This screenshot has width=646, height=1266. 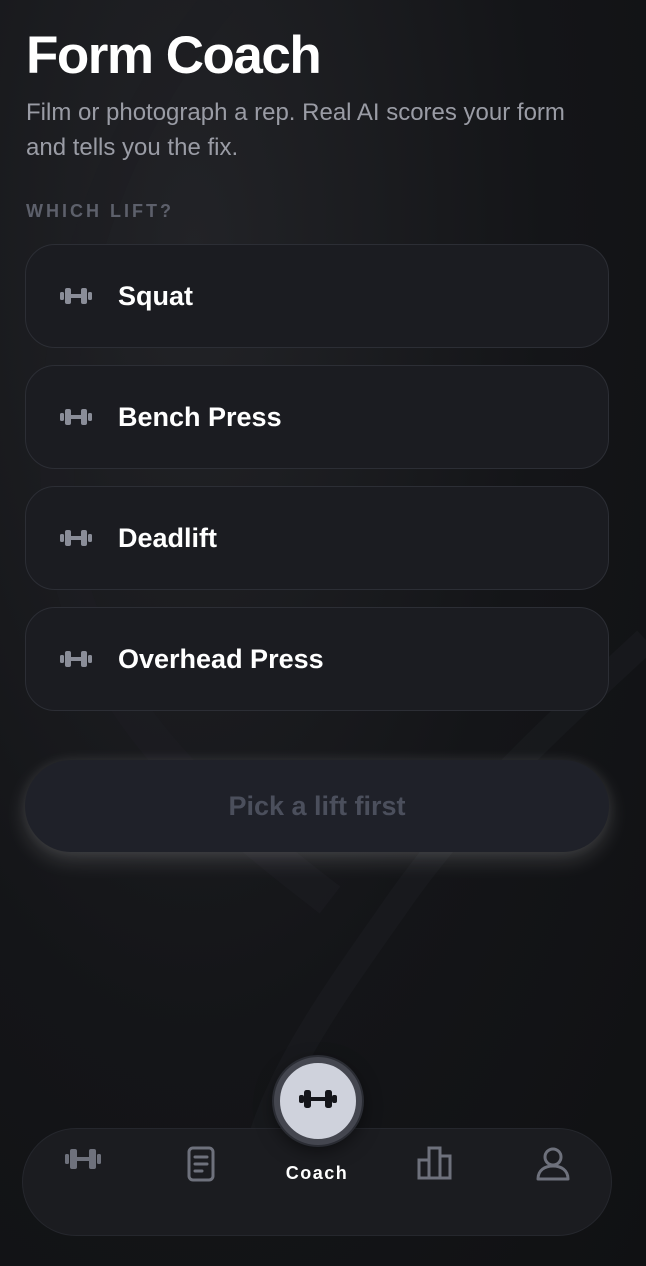 What do you see at coordinates (100, 211) in the screenshot?
I see `section-label-which-lift: WHICH LIFT?` at bounding box center [100, 211].